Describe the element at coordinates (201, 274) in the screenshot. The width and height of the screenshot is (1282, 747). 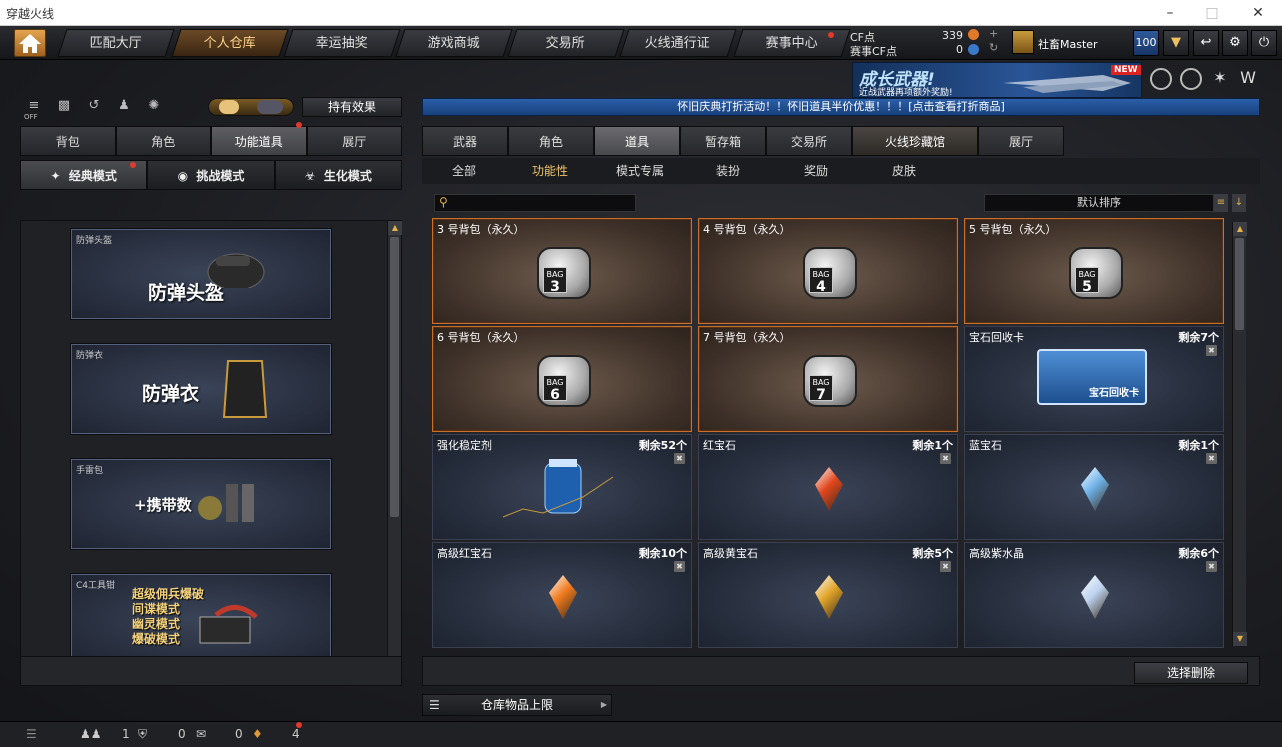
I see `equip-slot-helmet: 防弹头盔 防弹头盔` at that location.